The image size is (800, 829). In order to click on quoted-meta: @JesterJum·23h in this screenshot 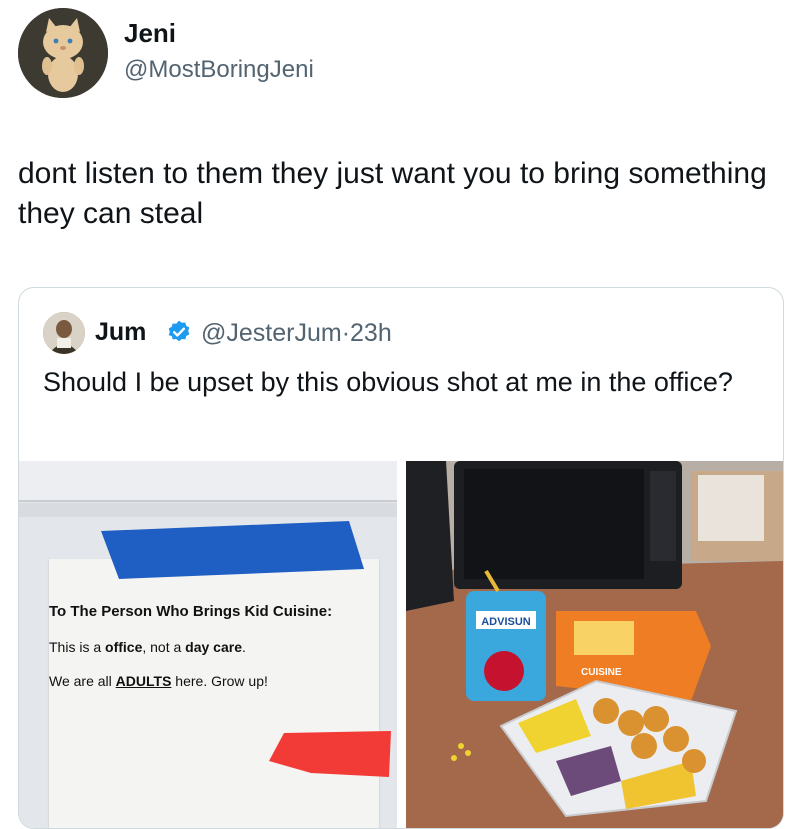, I will do `click(296, 333)`.